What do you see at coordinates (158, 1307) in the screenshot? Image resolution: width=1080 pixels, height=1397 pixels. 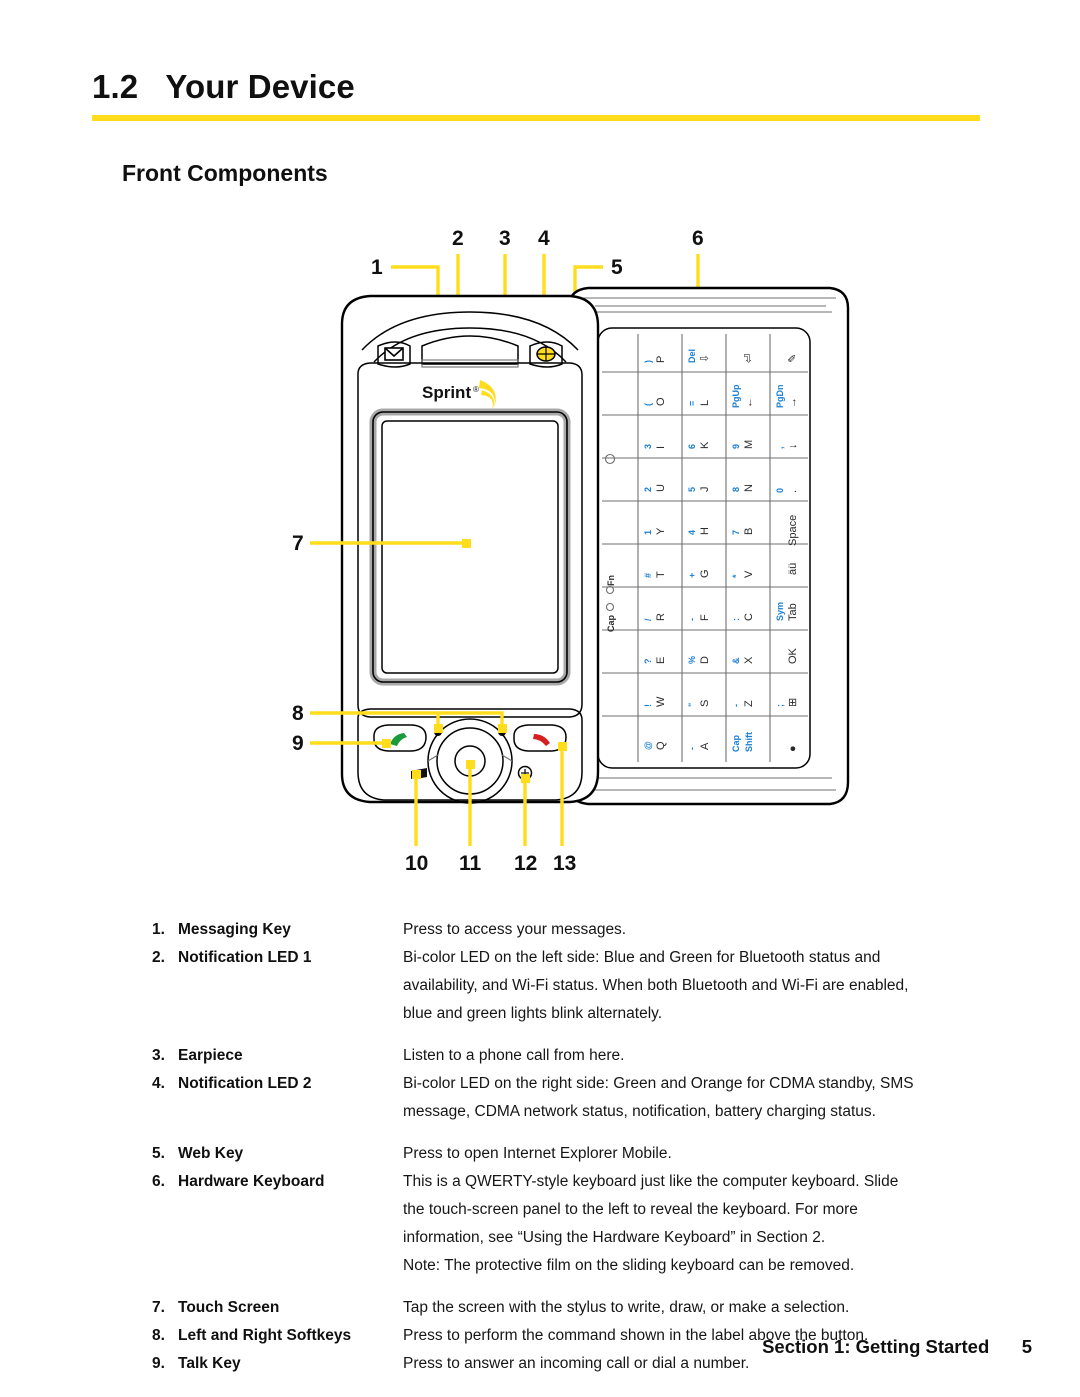 I see `list-item-number: 7.` at bounding box center [158, 1307].